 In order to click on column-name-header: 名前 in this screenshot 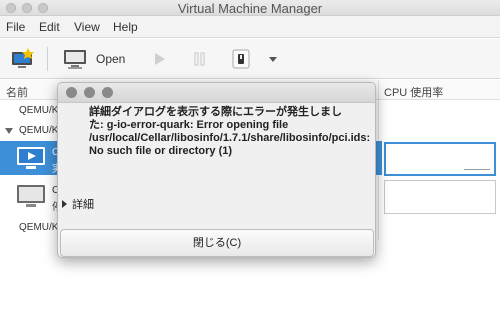, I will do `click(17, 92)`.